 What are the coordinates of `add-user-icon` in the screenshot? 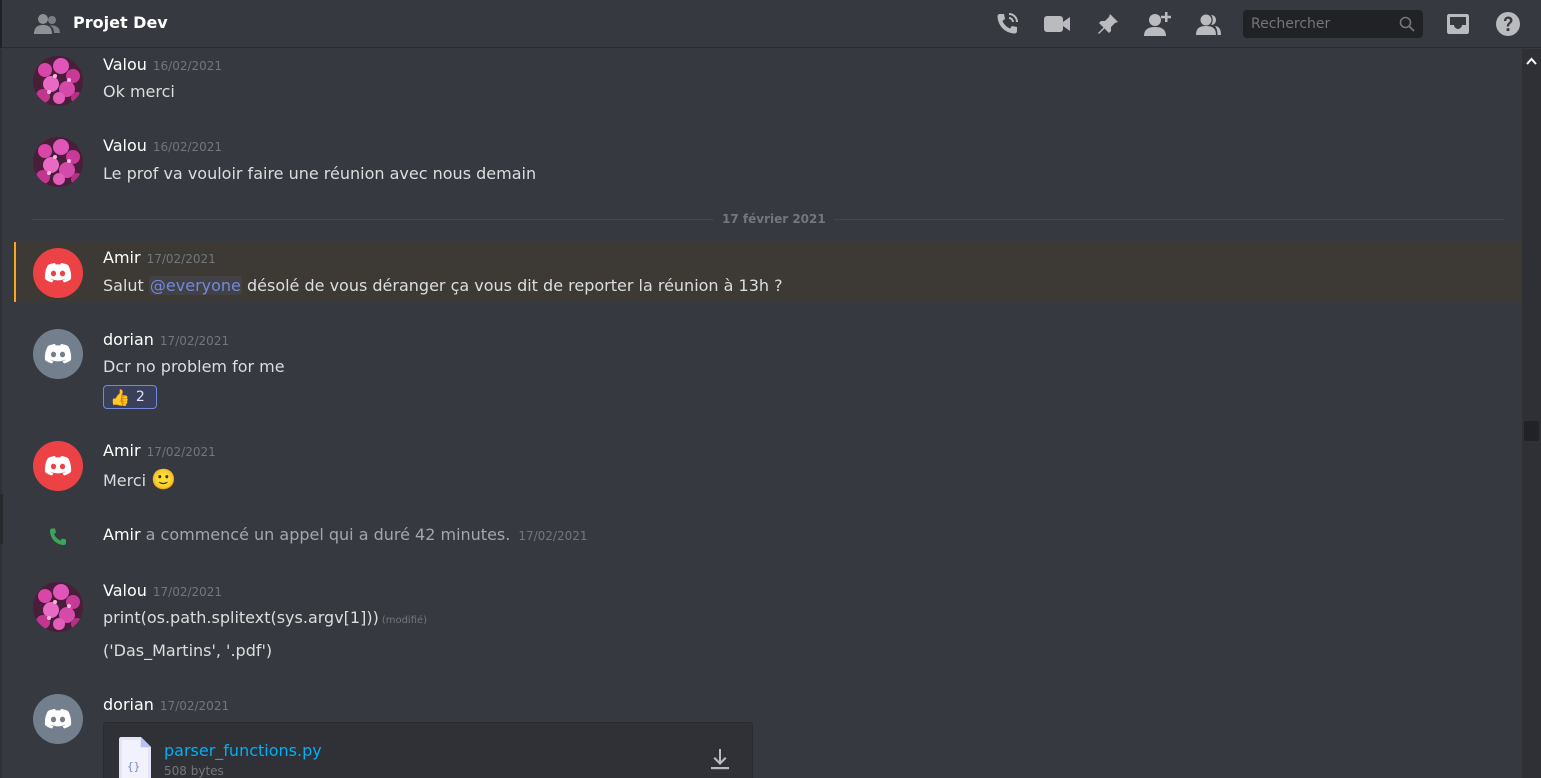 It's located at (1157, 24).